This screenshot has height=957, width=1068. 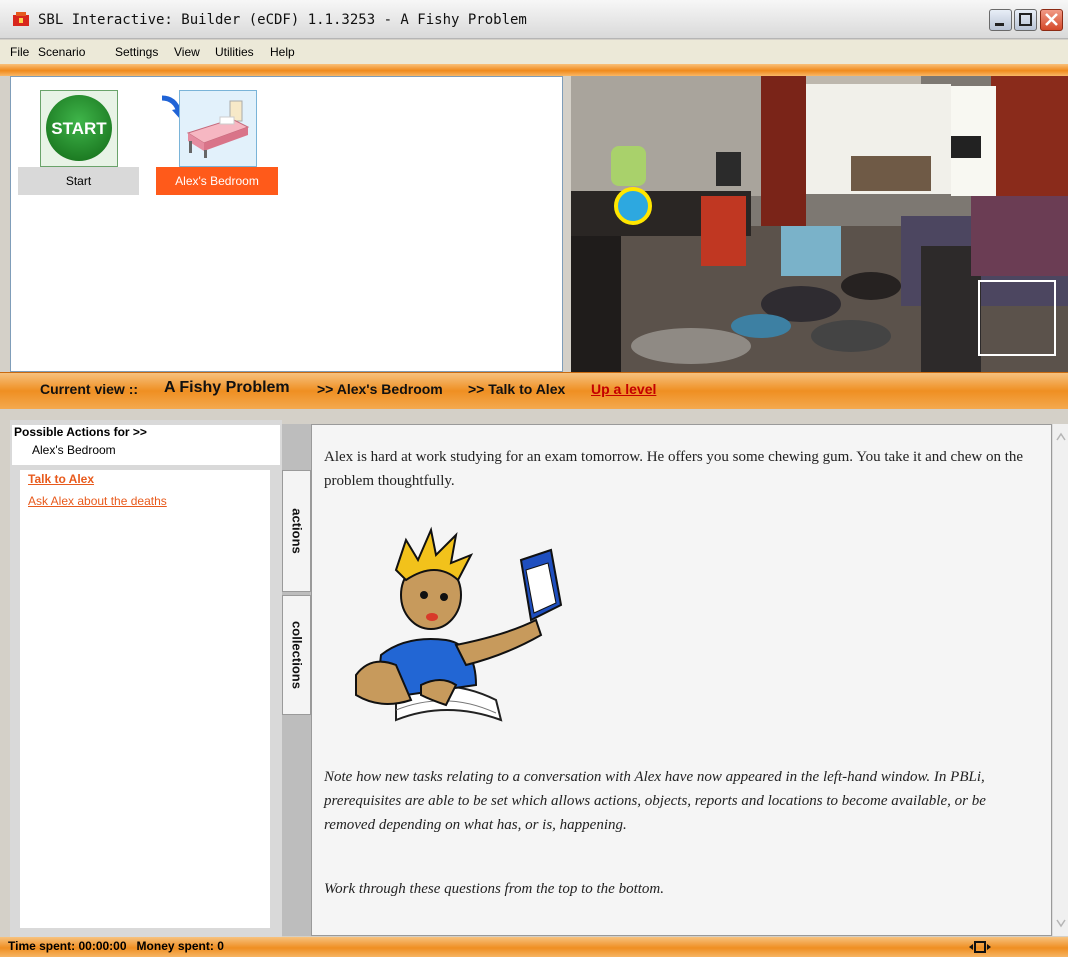 I want to click on start-node: START, so click(x=79, y=128).